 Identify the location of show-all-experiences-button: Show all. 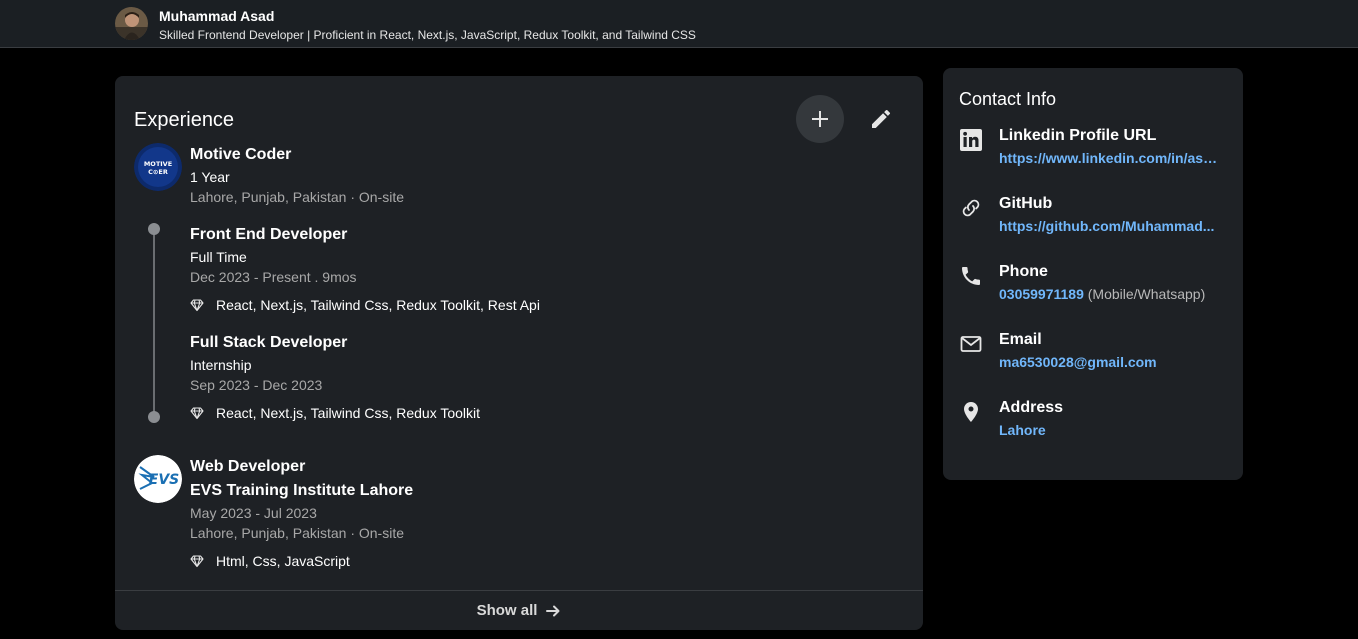
(519, 610).